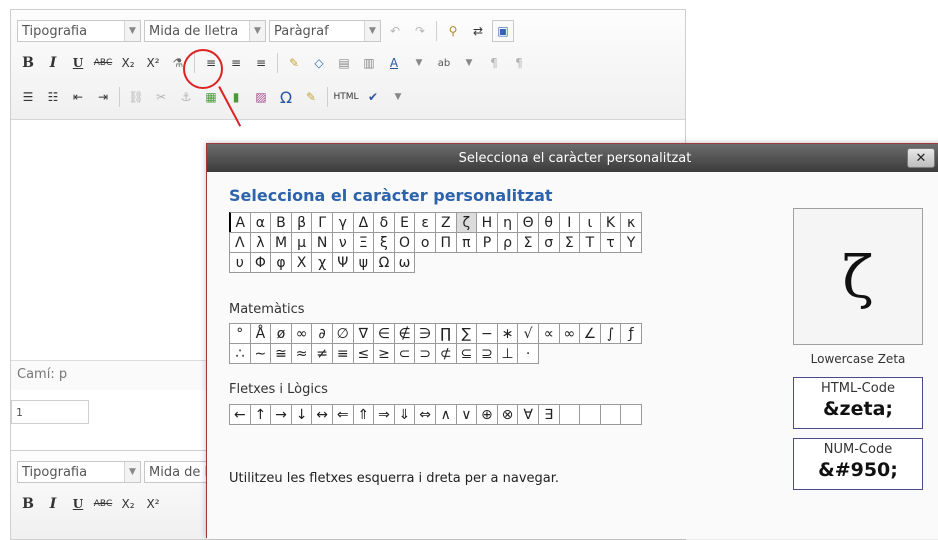 Image resolution: width=938 pixels, height=540 pixels. Describe the element at coordinates (342, 333) in the screenshot. I see `char-cell: ∅` at that location.